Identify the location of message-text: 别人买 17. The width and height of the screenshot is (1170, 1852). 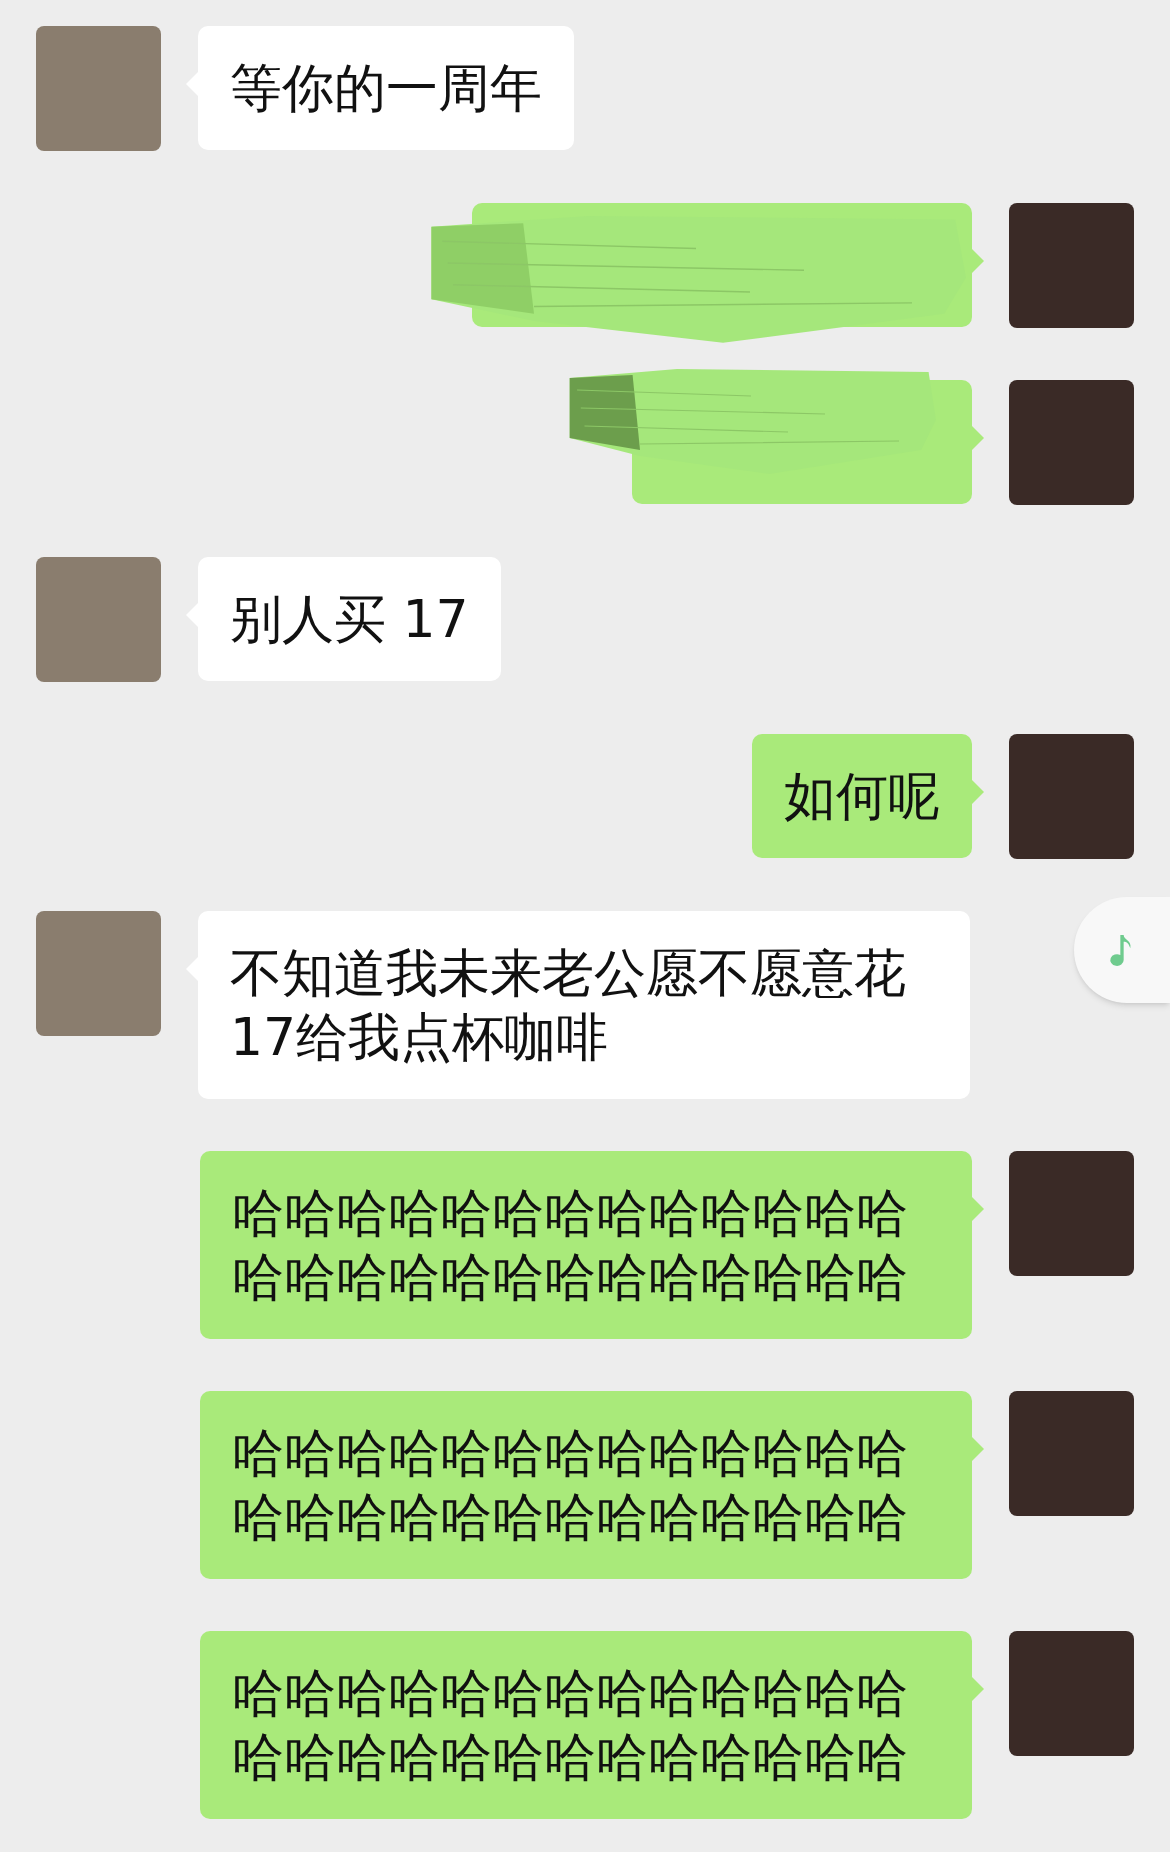
(349, 619).